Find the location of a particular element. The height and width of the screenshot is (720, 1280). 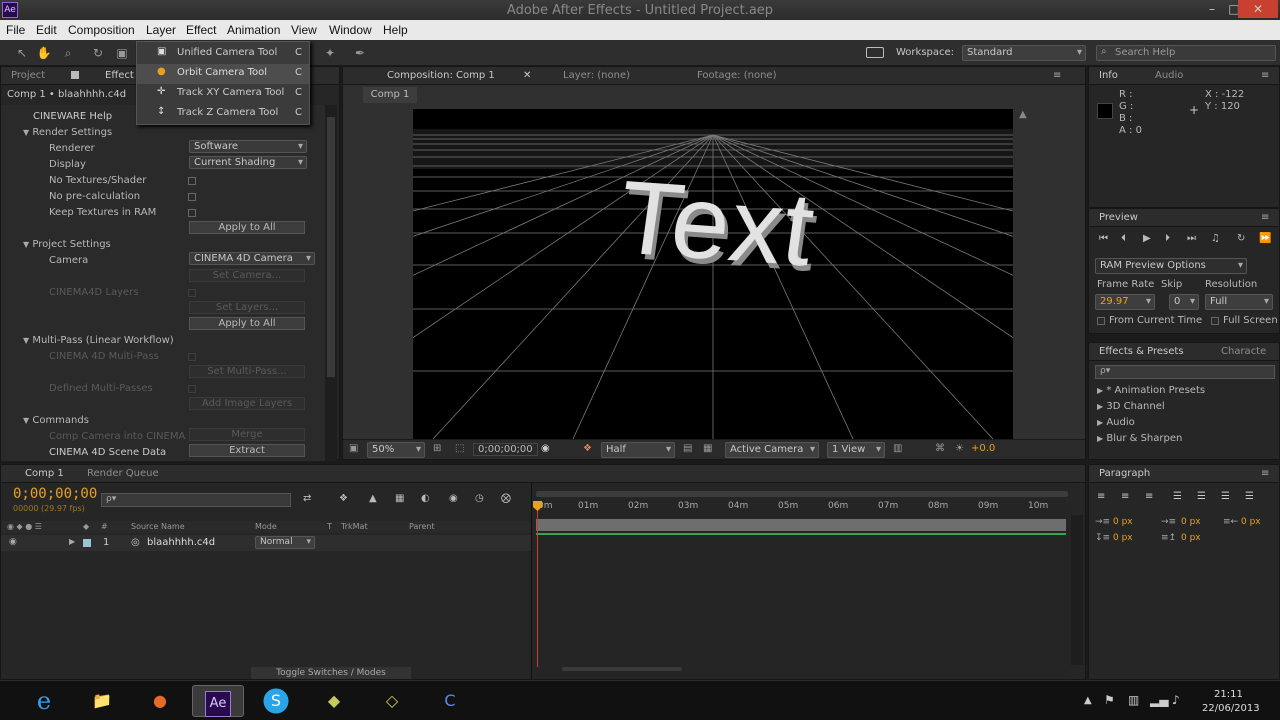

cinema4d-icon: C is located at coordinates (450, 701).